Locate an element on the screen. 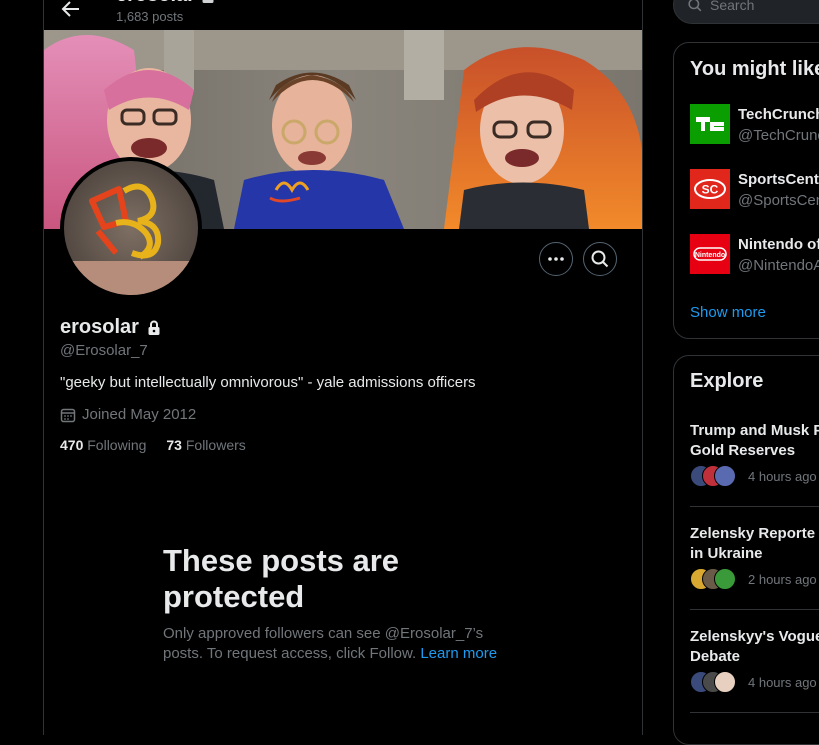 The width and height of the screenshot is (819, 745). account-handle: @TechCrunch is located at coordinates (778, 135).